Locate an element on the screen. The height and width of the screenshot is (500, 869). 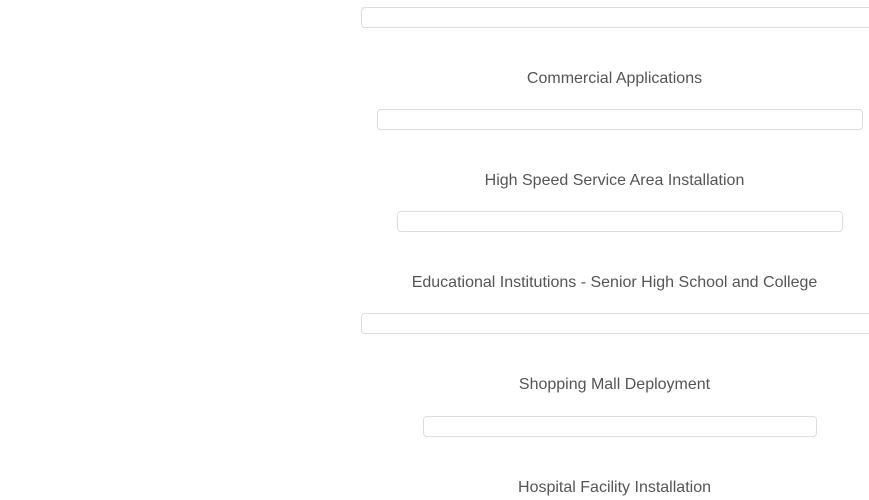
menu-item-label-shopping-mall: Shopping Mall Deployment is located at coordinates (614, 385).